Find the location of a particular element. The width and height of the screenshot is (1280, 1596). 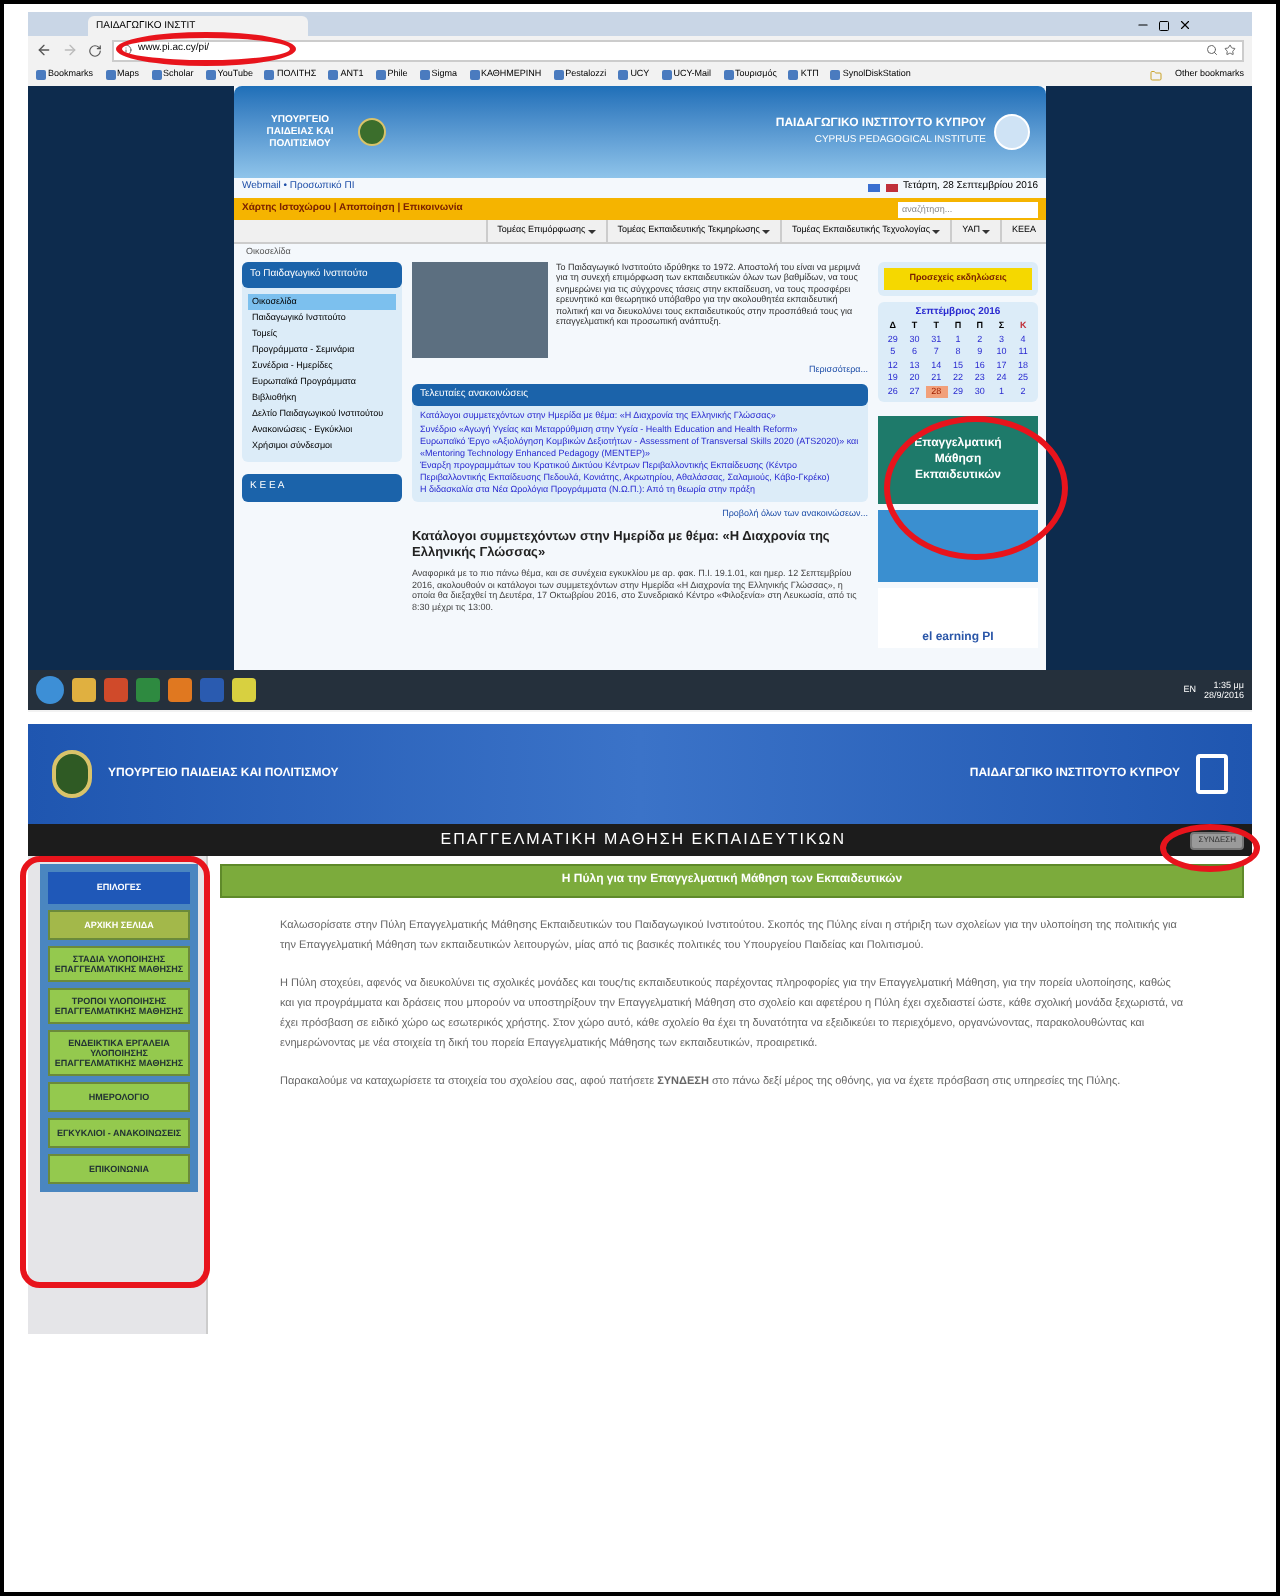

maximize-icon is located at coordinates (1164, 26).